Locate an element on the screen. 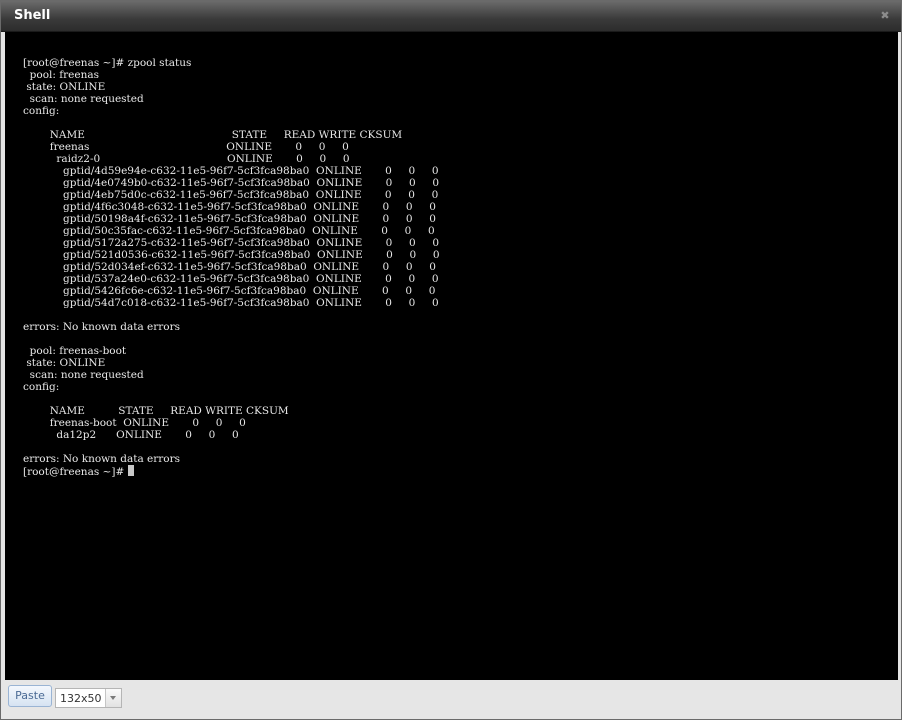 Image resolution: width=902 pixels, height=720 pixels. paste-button: Paste is located at coordinates (30, 696).